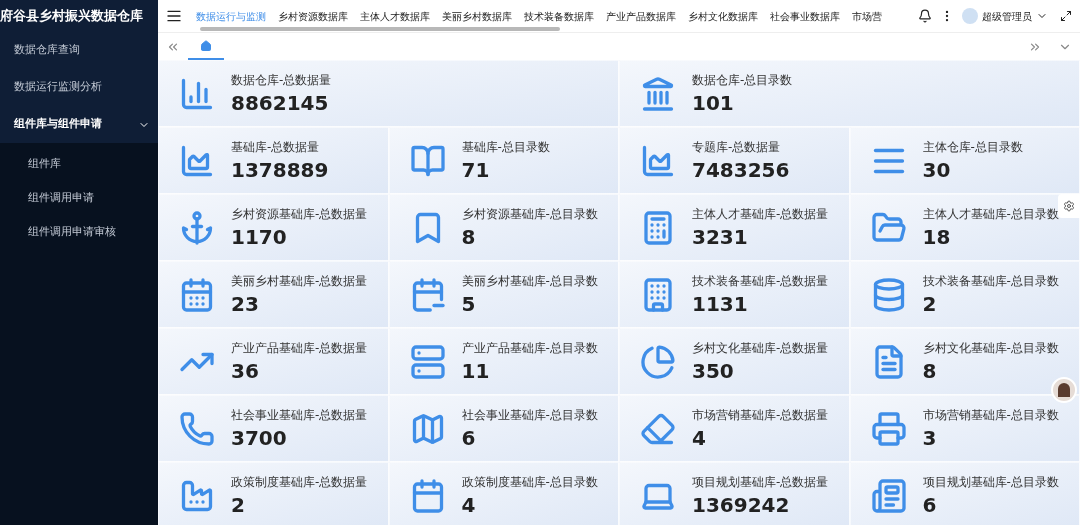 The height and width of the screenshot is (525, 1080). What do you see at coordinates (529, 348) in the screenshot?
I see `stat-label: 产业产品基础库-总目录数` at bounding box center [529, 348].